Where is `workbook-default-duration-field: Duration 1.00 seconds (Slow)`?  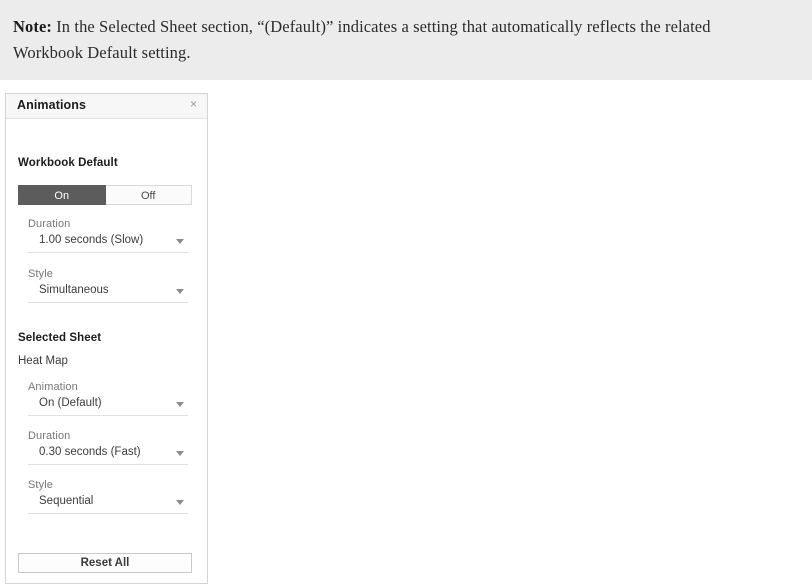 workbook-default-duration-field: Duration 1.00 seconds (Slow) is located at coordinates (108, 235).